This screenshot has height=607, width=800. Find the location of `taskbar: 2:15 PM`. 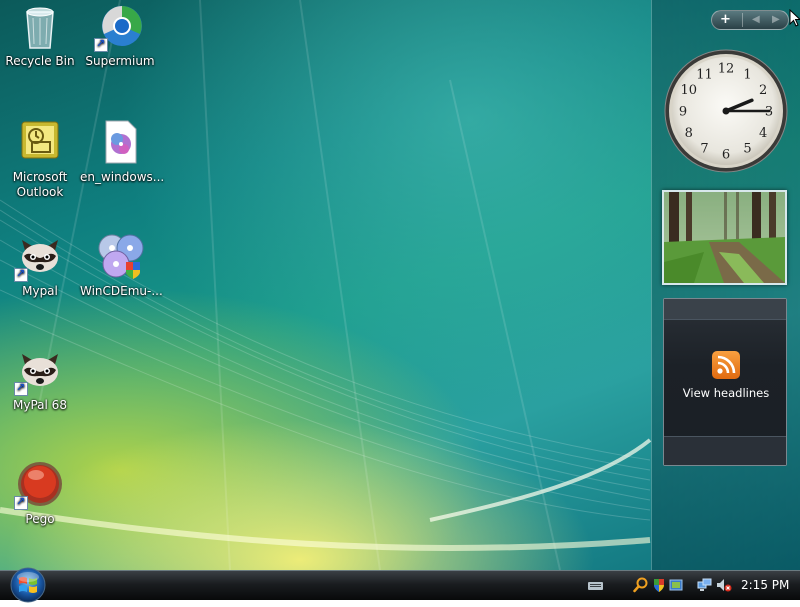

taskbar: 2:15 PM is located at coordinates (400, 585).